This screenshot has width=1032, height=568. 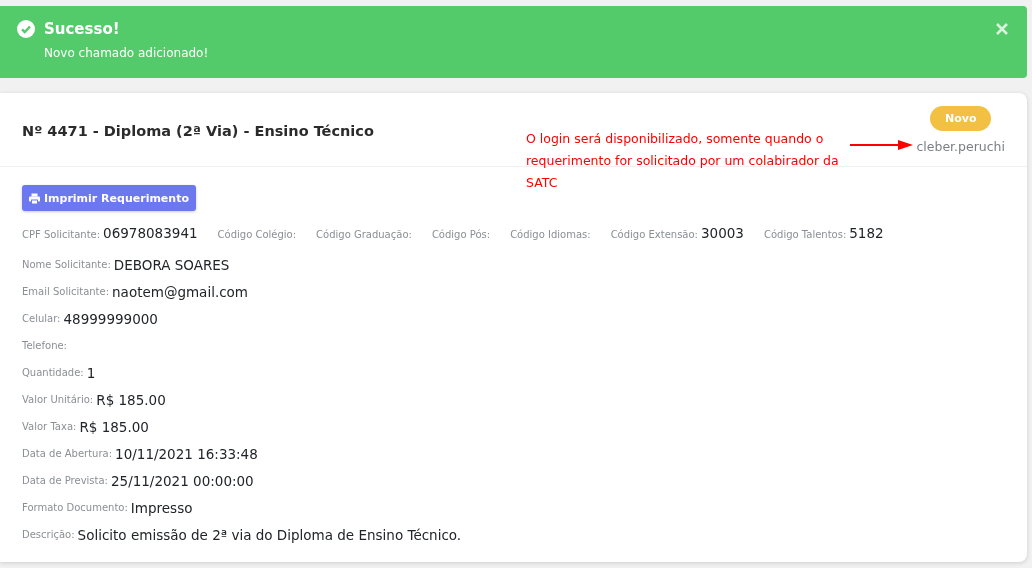 What do you see at coordinates (44, 345) in the screenshot?
I see `field-label: Telefone:` at bounding box center [44, 345].